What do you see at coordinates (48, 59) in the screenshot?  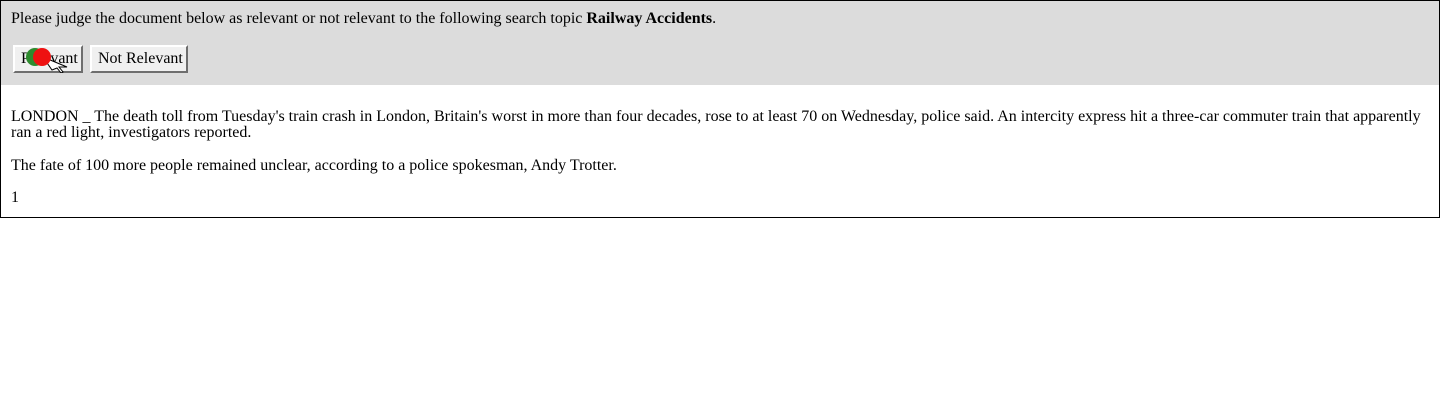 I see `relevant-button: Relevant` at bounding box center [48, 59].